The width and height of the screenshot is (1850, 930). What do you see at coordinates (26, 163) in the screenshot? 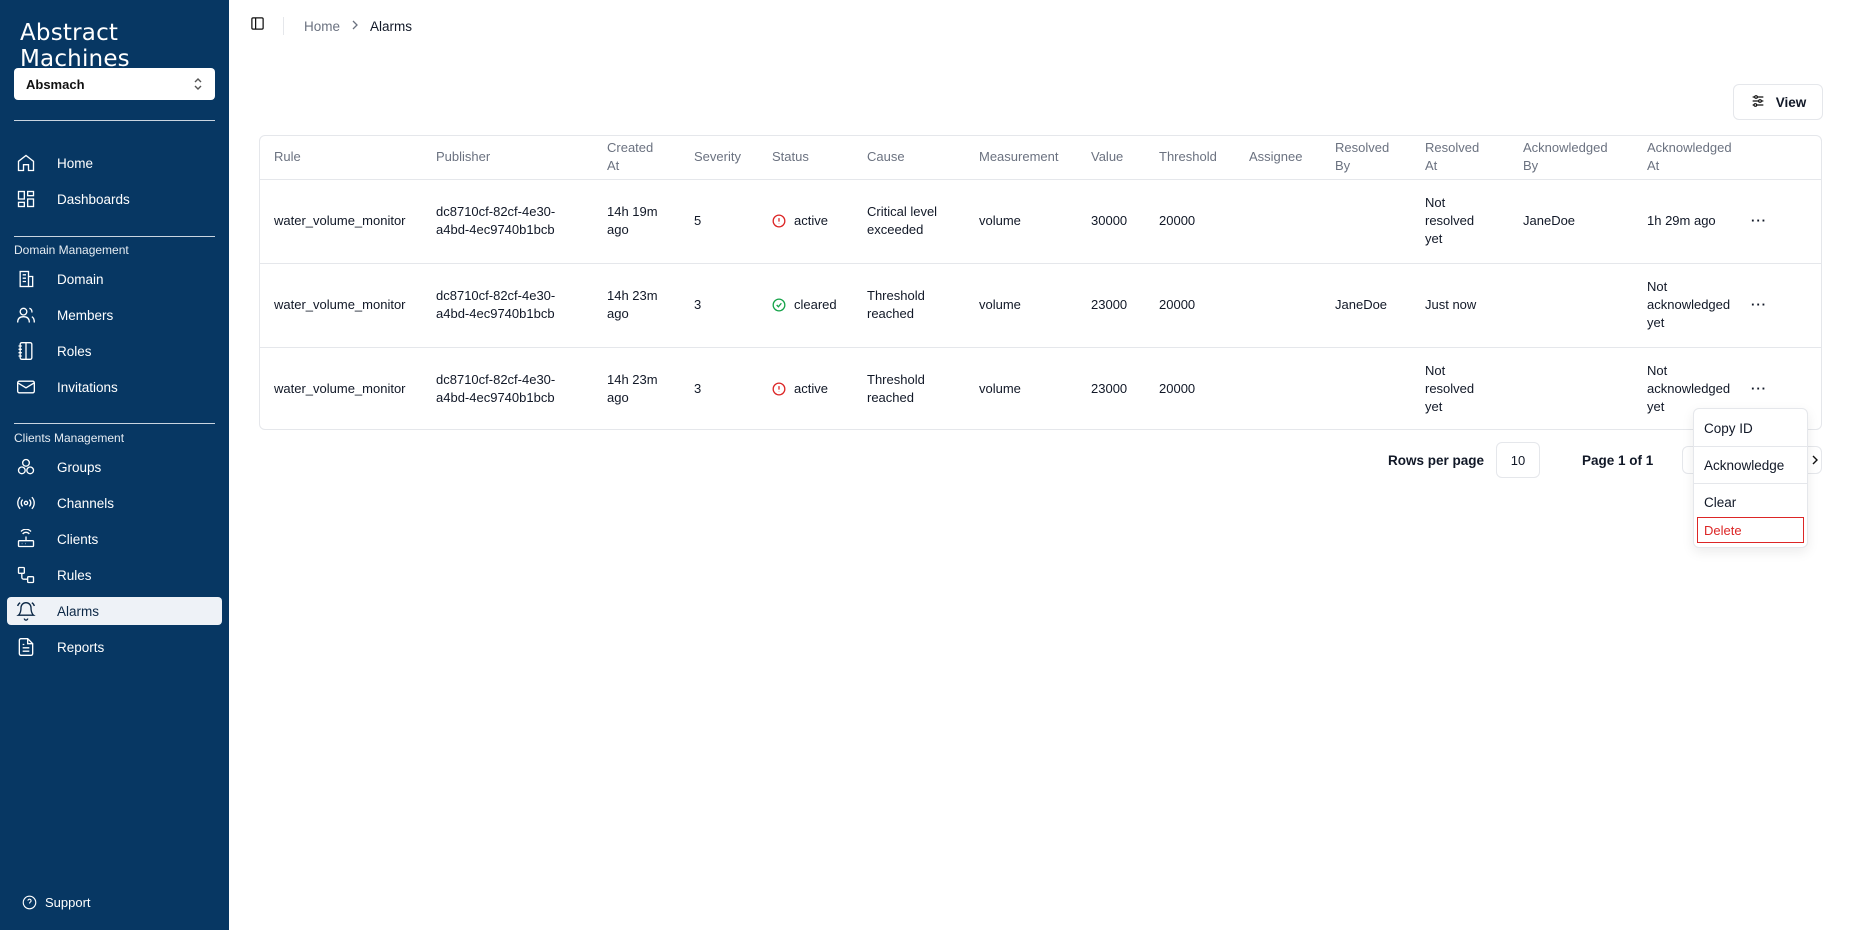
I see `home-icon` at bounding box center [26, 163].